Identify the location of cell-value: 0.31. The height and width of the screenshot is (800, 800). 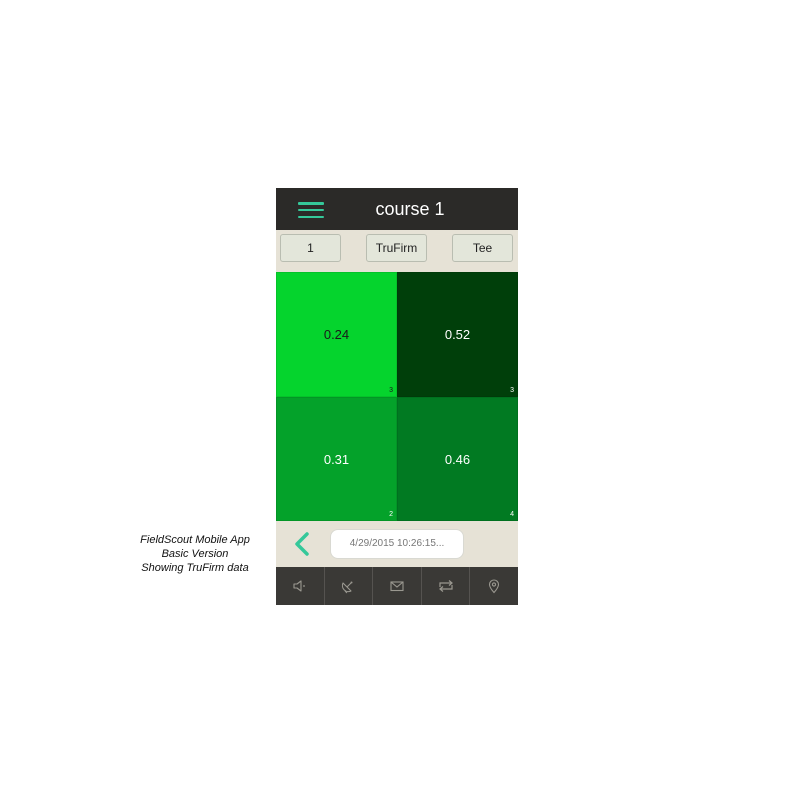
(336, 459).